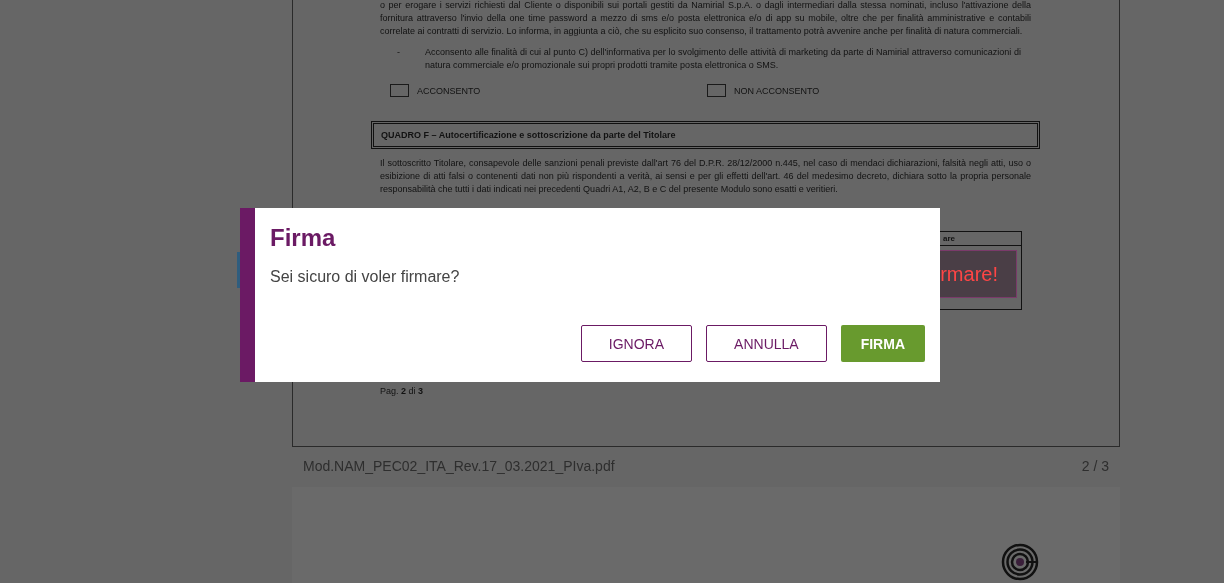 The width and height of the screenshot is (1224, 583). I want to click on signature-header: are, so click(949, 238).